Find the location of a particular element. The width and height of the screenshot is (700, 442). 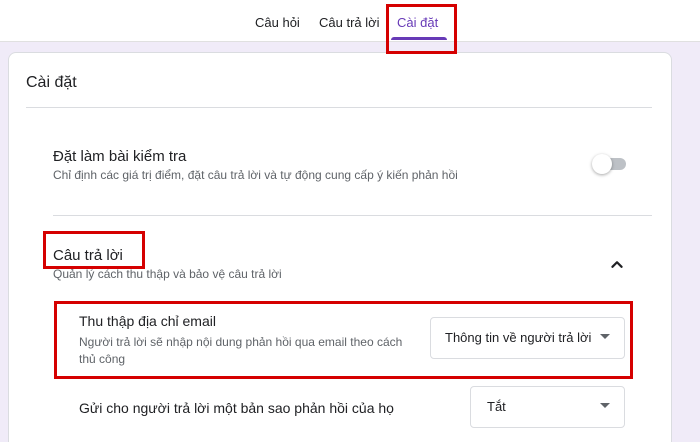

toggle-knob is located at coordinates (602, 164).